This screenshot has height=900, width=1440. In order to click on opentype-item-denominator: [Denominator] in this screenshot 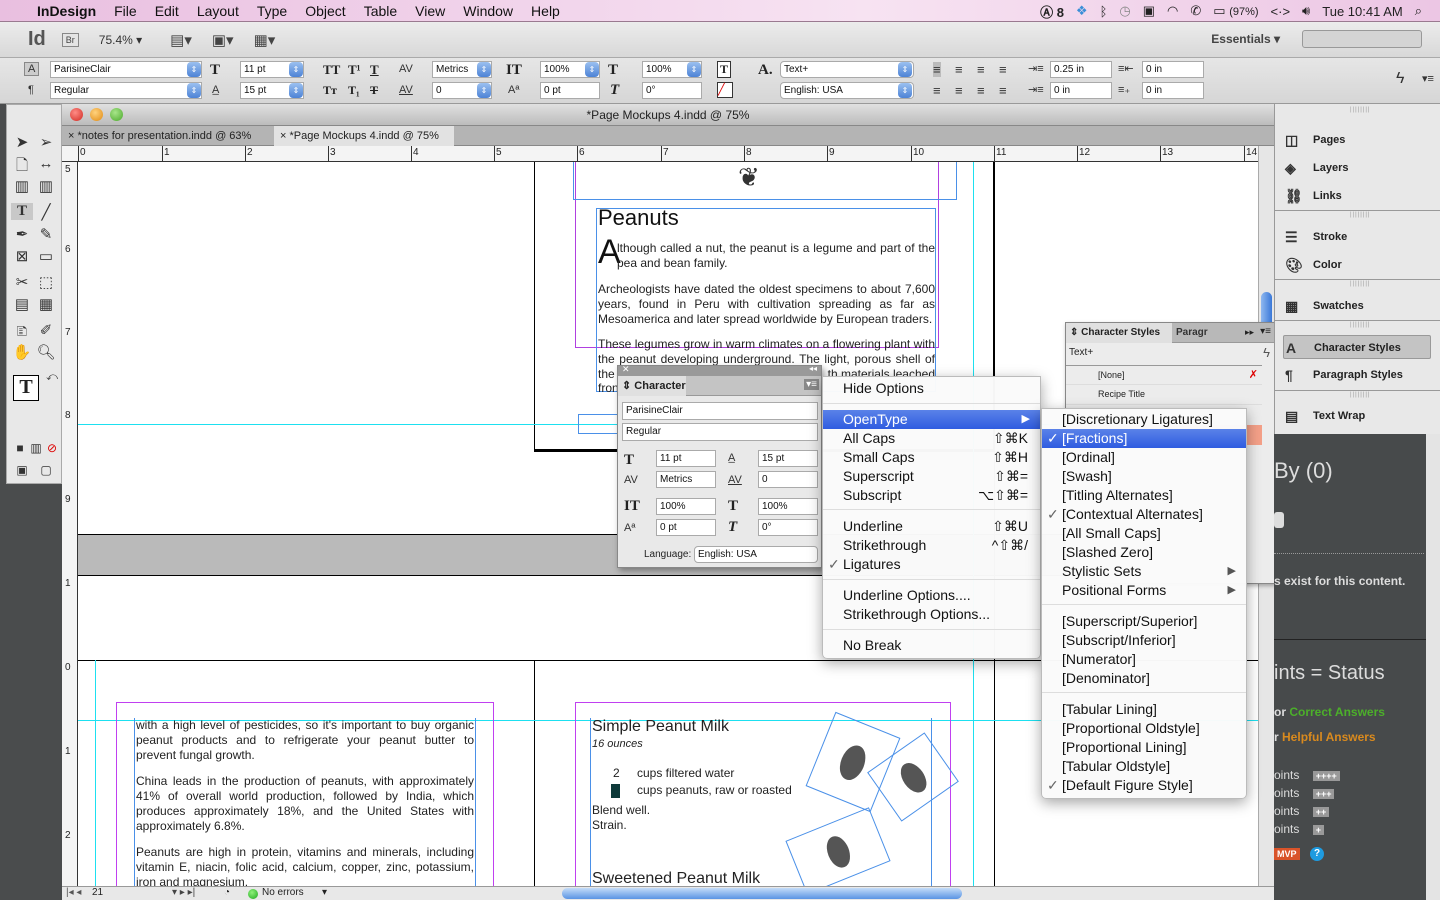, I will do `click(1144, 678)`.